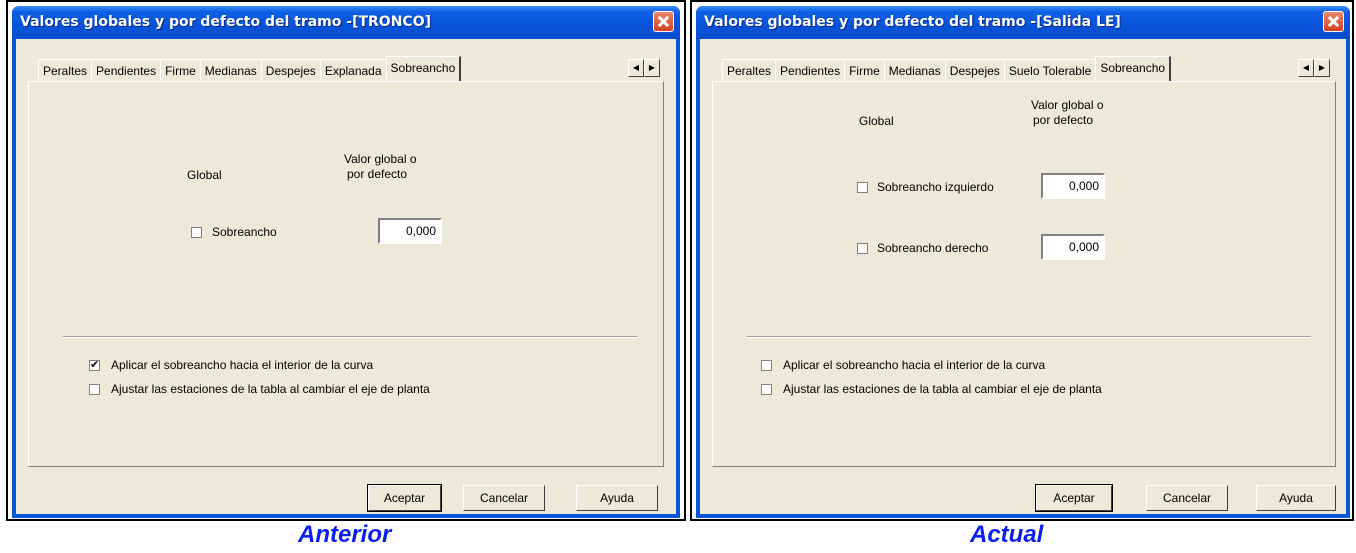 The height and width of the screenshot is (553, 1356). Describe the element at coordinates (935, 187) in the screenshot. I see `right-sobreancho-izquierdo-label: Sobreancho izquierdo` at that location.